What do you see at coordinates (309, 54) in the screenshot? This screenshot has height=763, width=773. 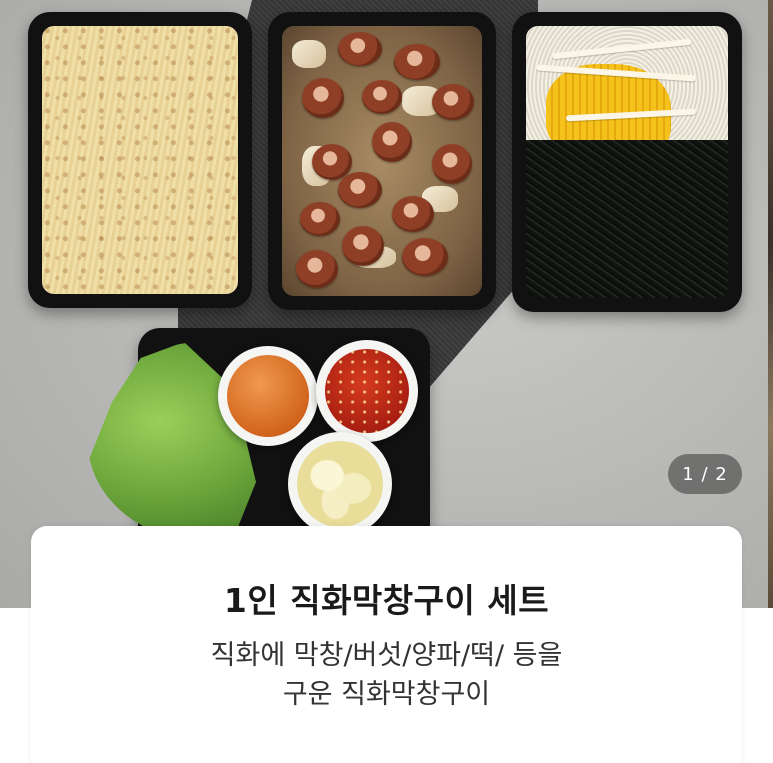 I see `onion-piece` at bounding box center [309, 54].